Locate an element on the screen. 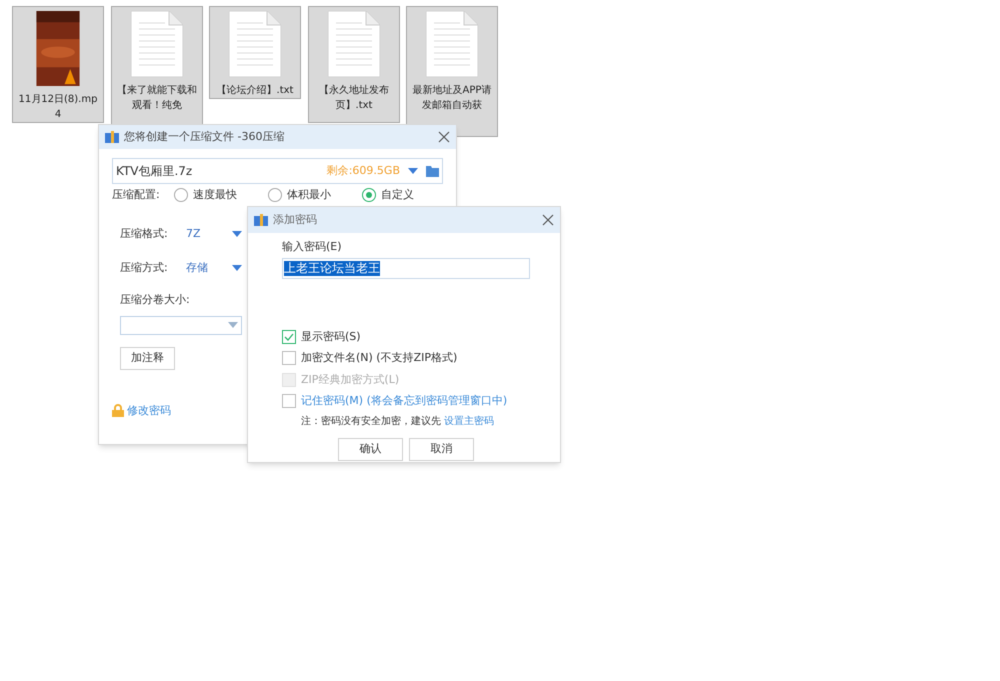 The height and width of the screenshot is (681, 1000). format-label: 压缩格式: is located at coordinates (144, 234).